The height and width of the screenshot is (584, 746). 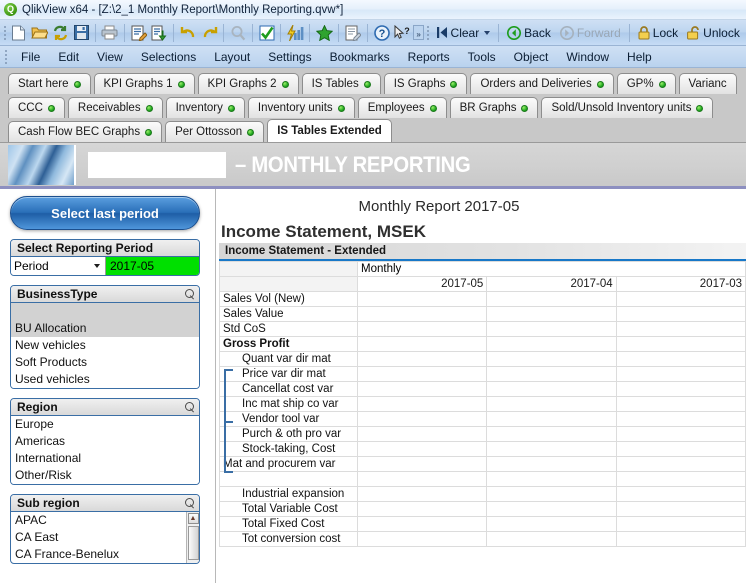 I want to click on listbox-item-used-vehicles: Used vehicles, so click(x=105, y=379).